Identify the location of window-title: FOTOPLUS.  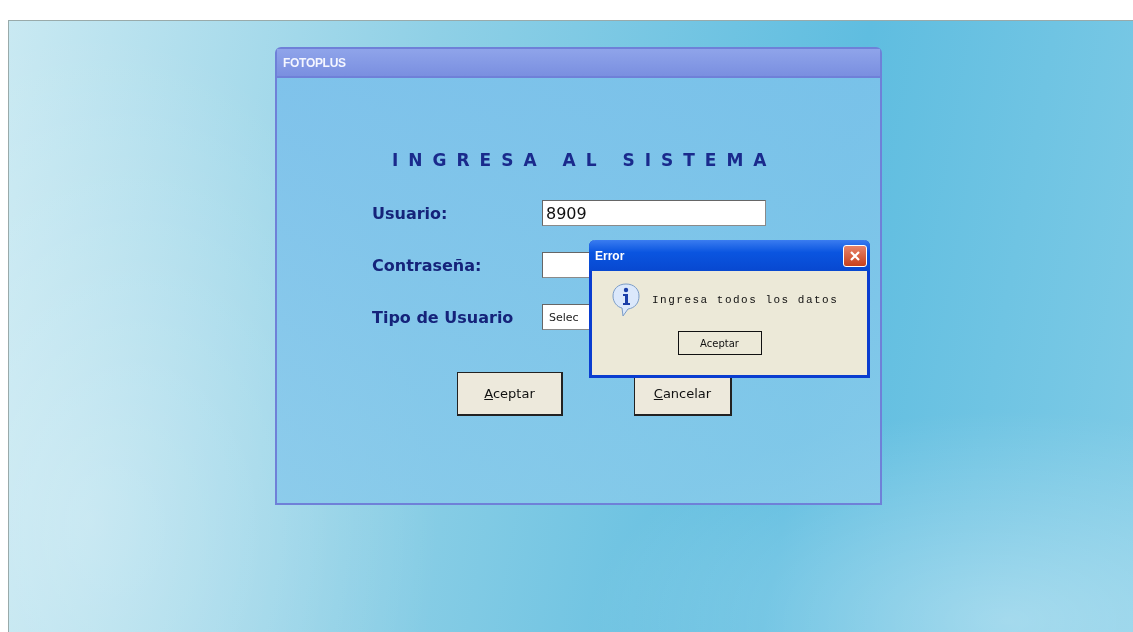
(314, 62).